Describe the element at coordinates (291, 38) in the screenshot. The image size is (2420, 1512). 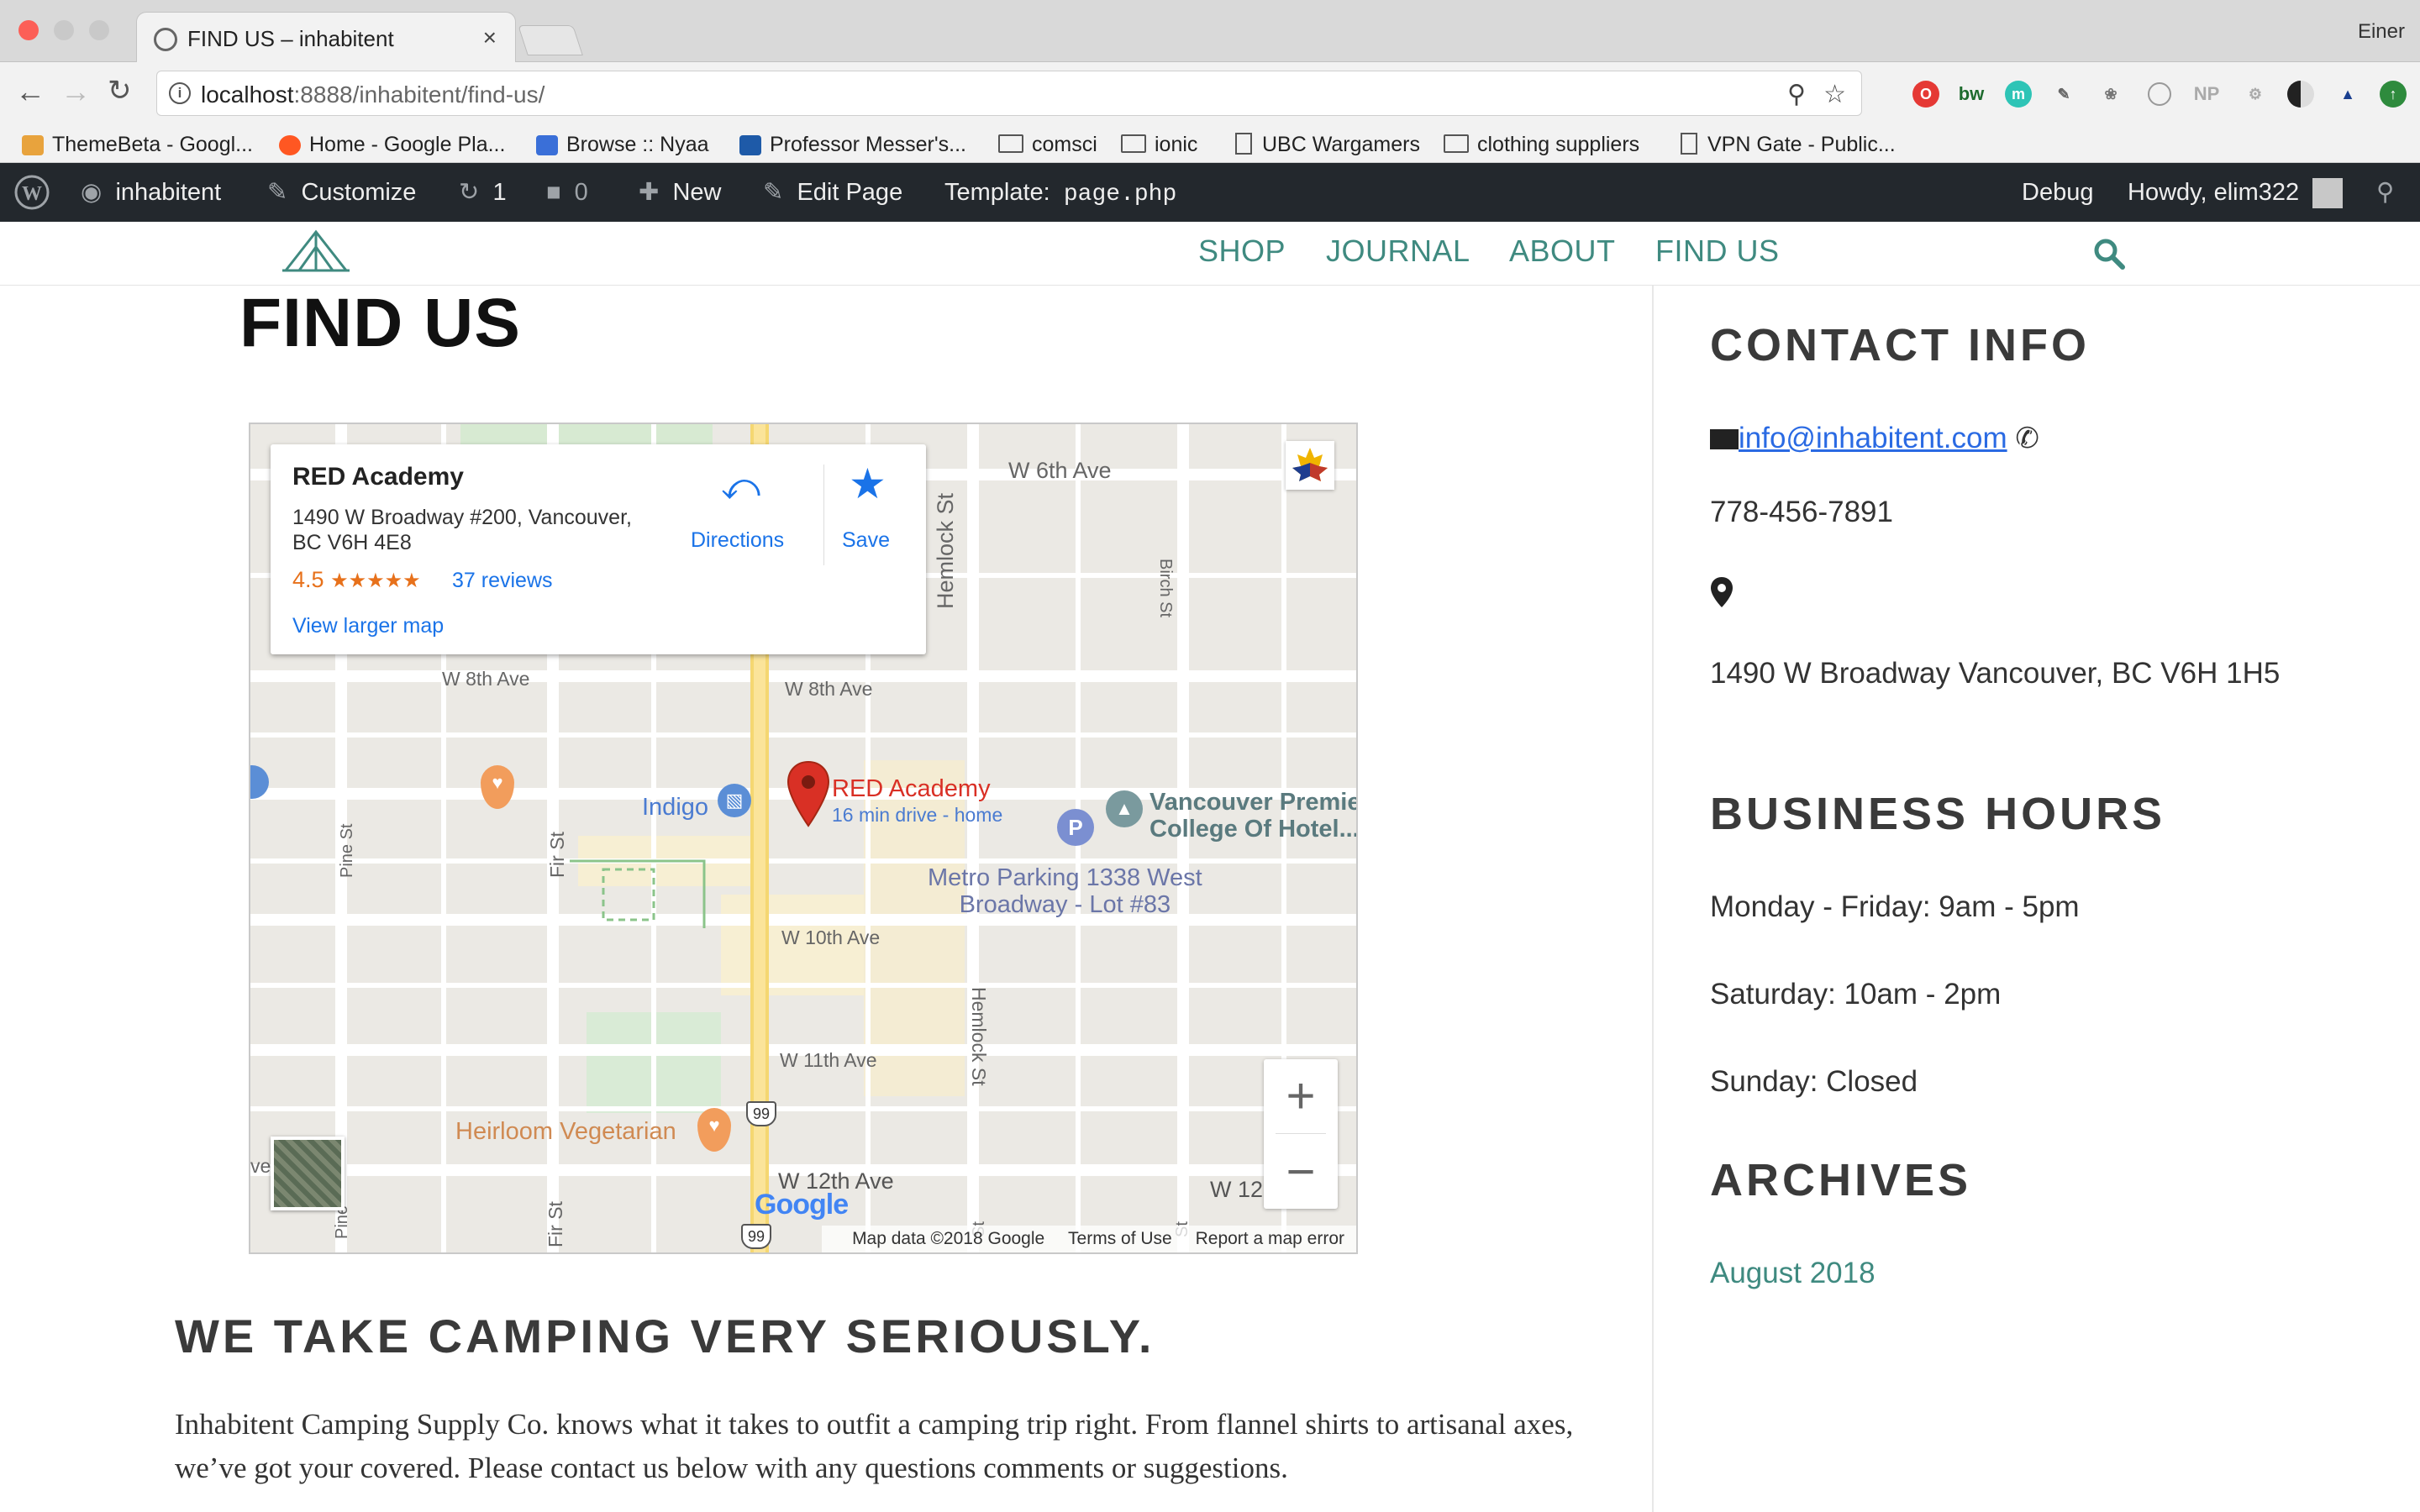
I see `tab-title: FIND US – inhabitent` at that location.